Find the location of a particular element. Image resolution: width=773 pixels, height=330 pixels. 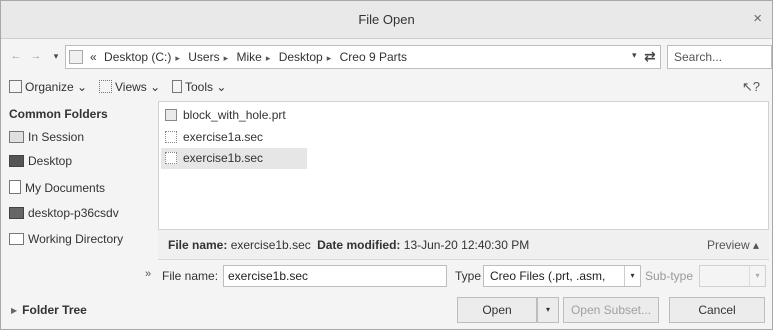

file-name-field is located at coordinates (335, 276).